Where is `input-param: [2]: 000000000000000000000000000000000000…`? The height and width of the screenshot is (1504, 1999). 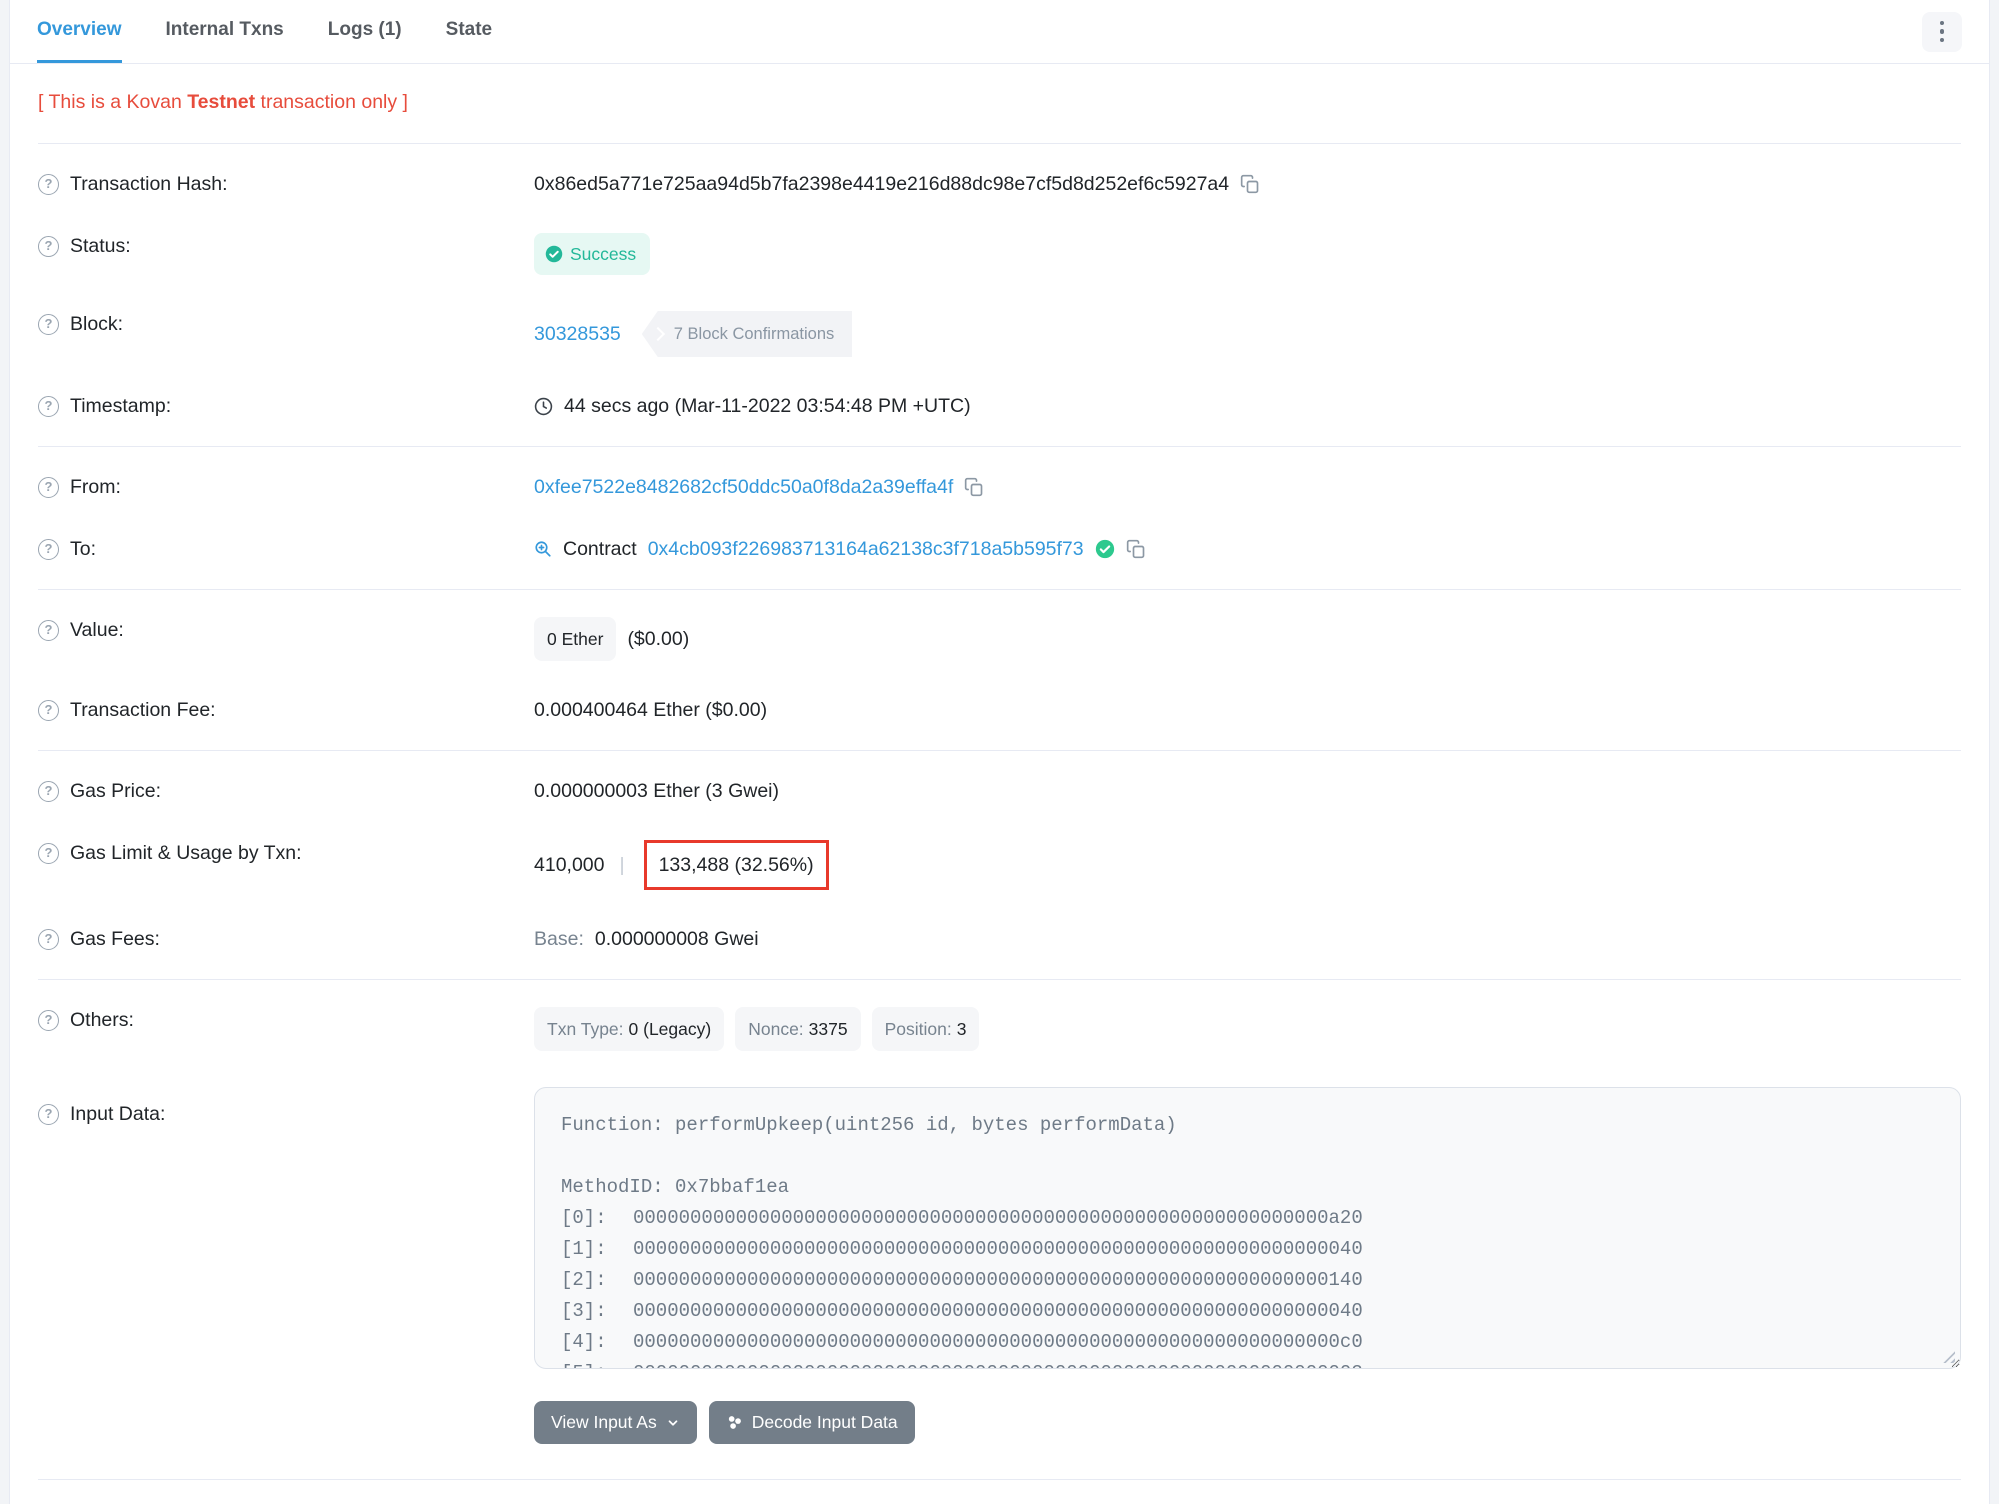 input-param: [2]: 000000000000000000000000000000000000… is located at coordinates (962, 1280).